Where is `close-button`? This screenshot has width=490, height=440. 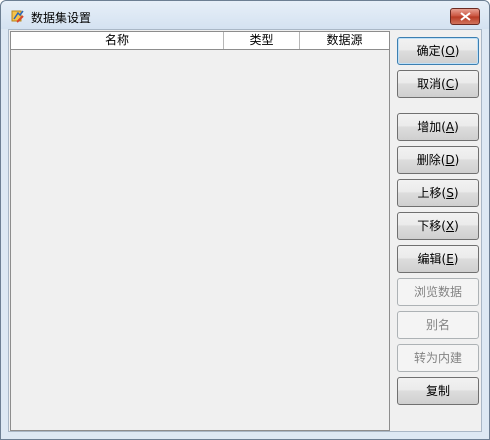
close-button is located at coordinates (465, 16).